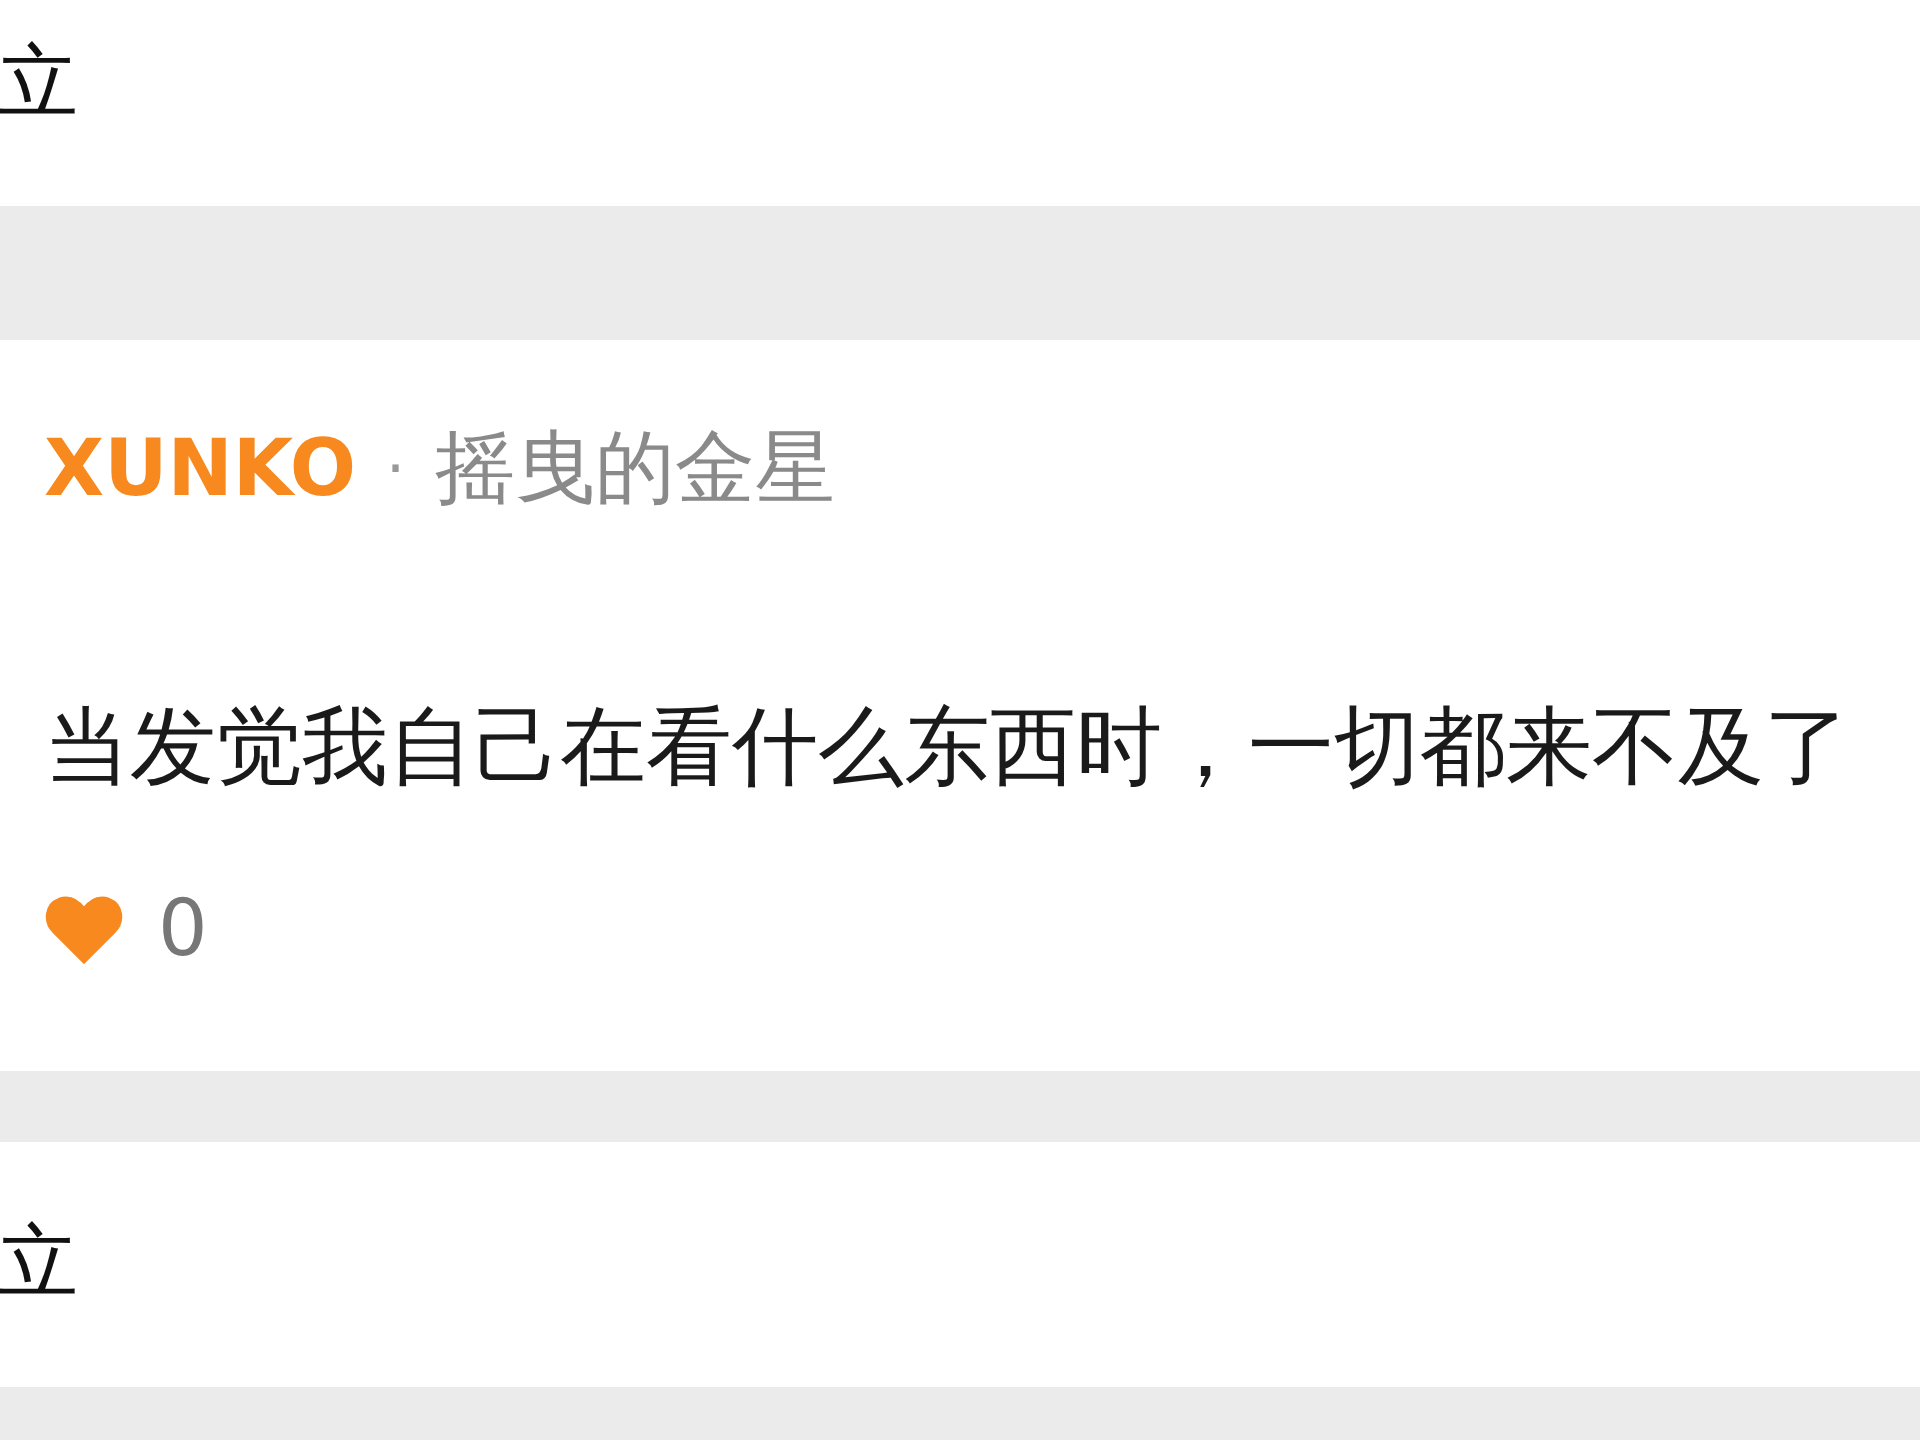  Describe the element at coordinates (200, 468) in the screenshot. I see `username: XUNKO` at that location.